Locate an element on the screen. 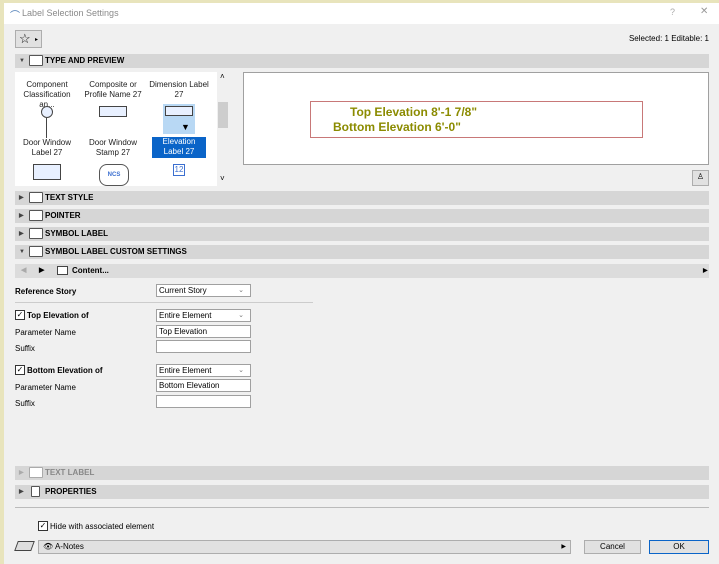 This screenshot has height=564, width=719. prev-page-button: ◀ is located at coordinates (23, 271).